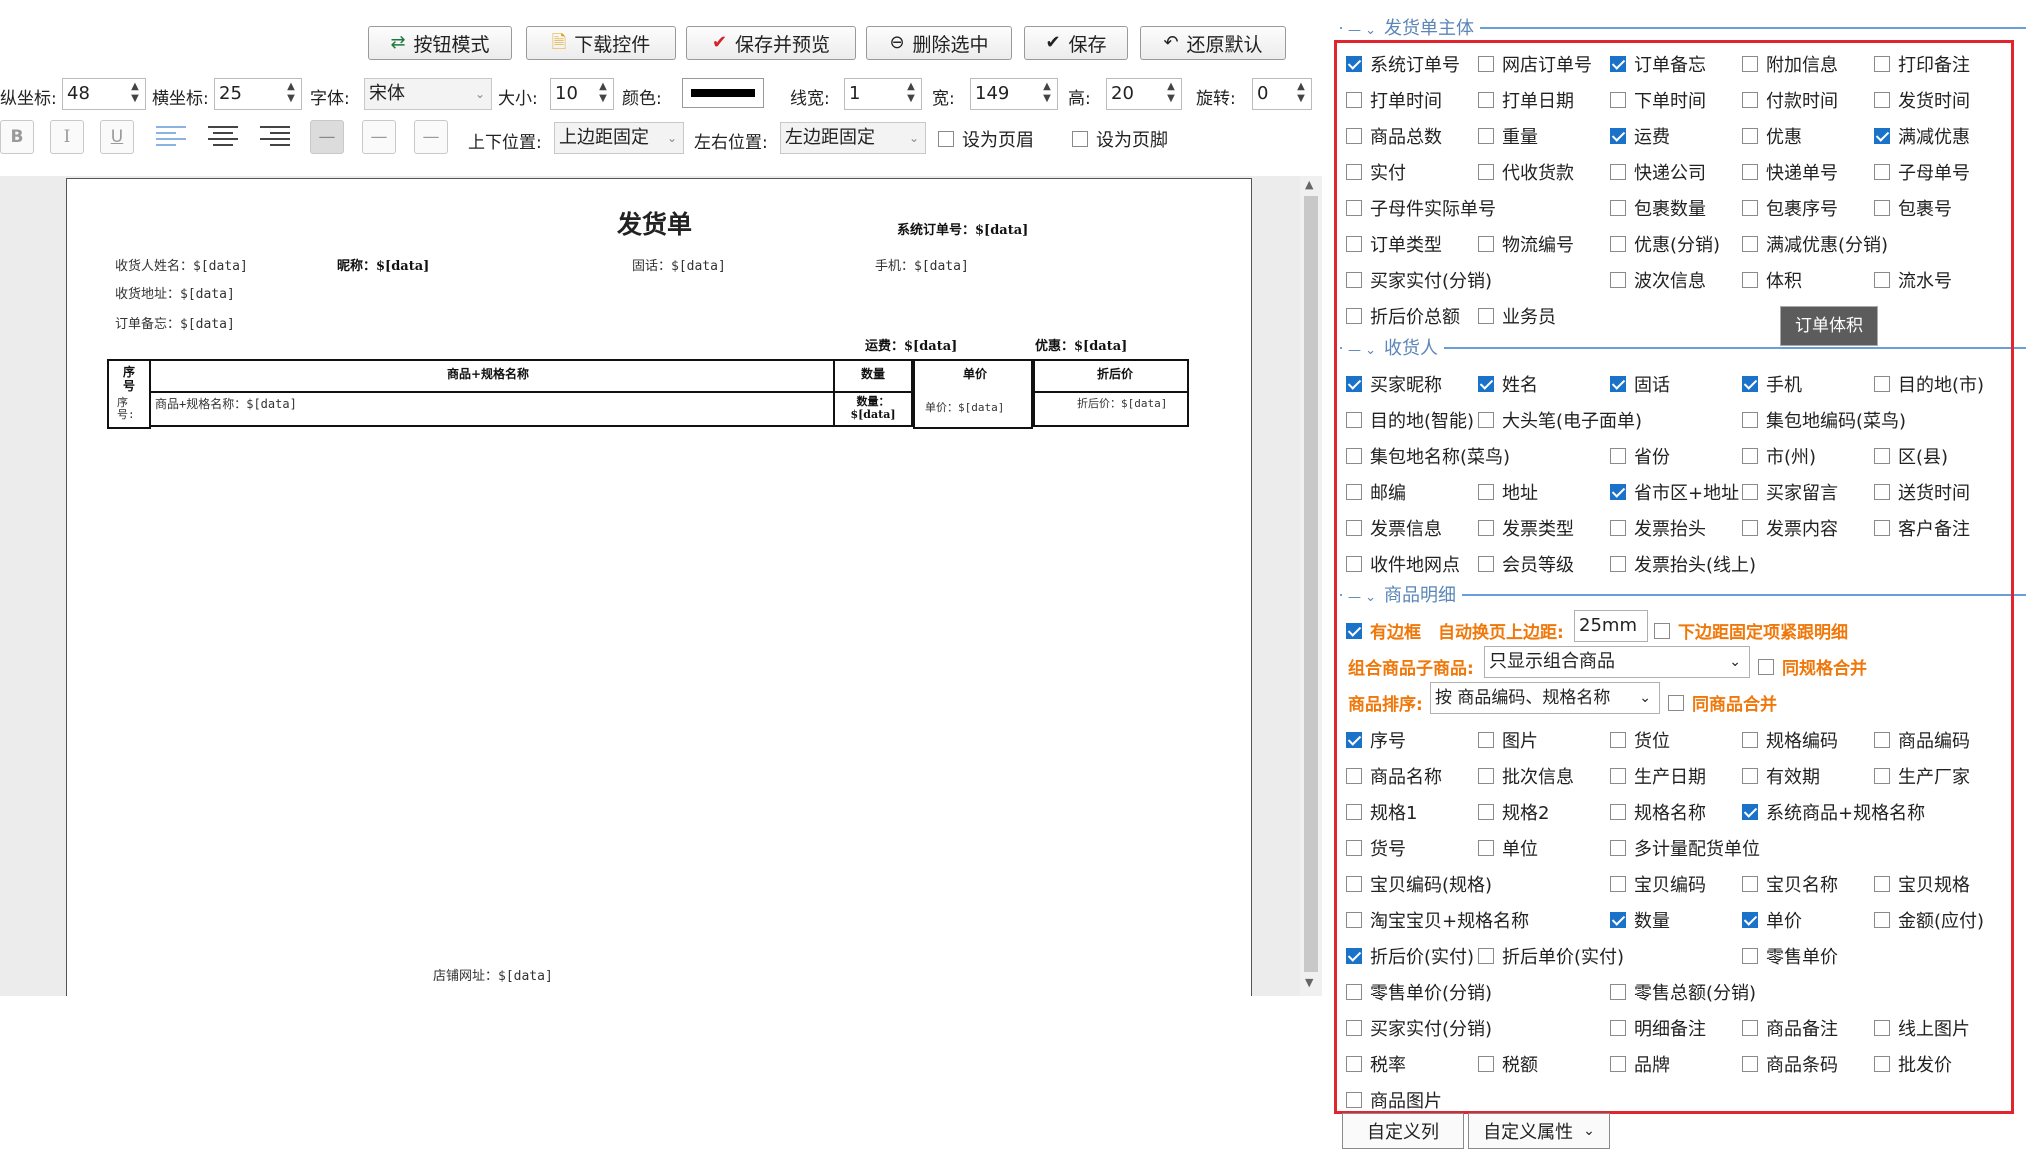 This screenshot has height=1154, width=2027. I want to click on tel-field: 固话：$[data], so click(679, 264).